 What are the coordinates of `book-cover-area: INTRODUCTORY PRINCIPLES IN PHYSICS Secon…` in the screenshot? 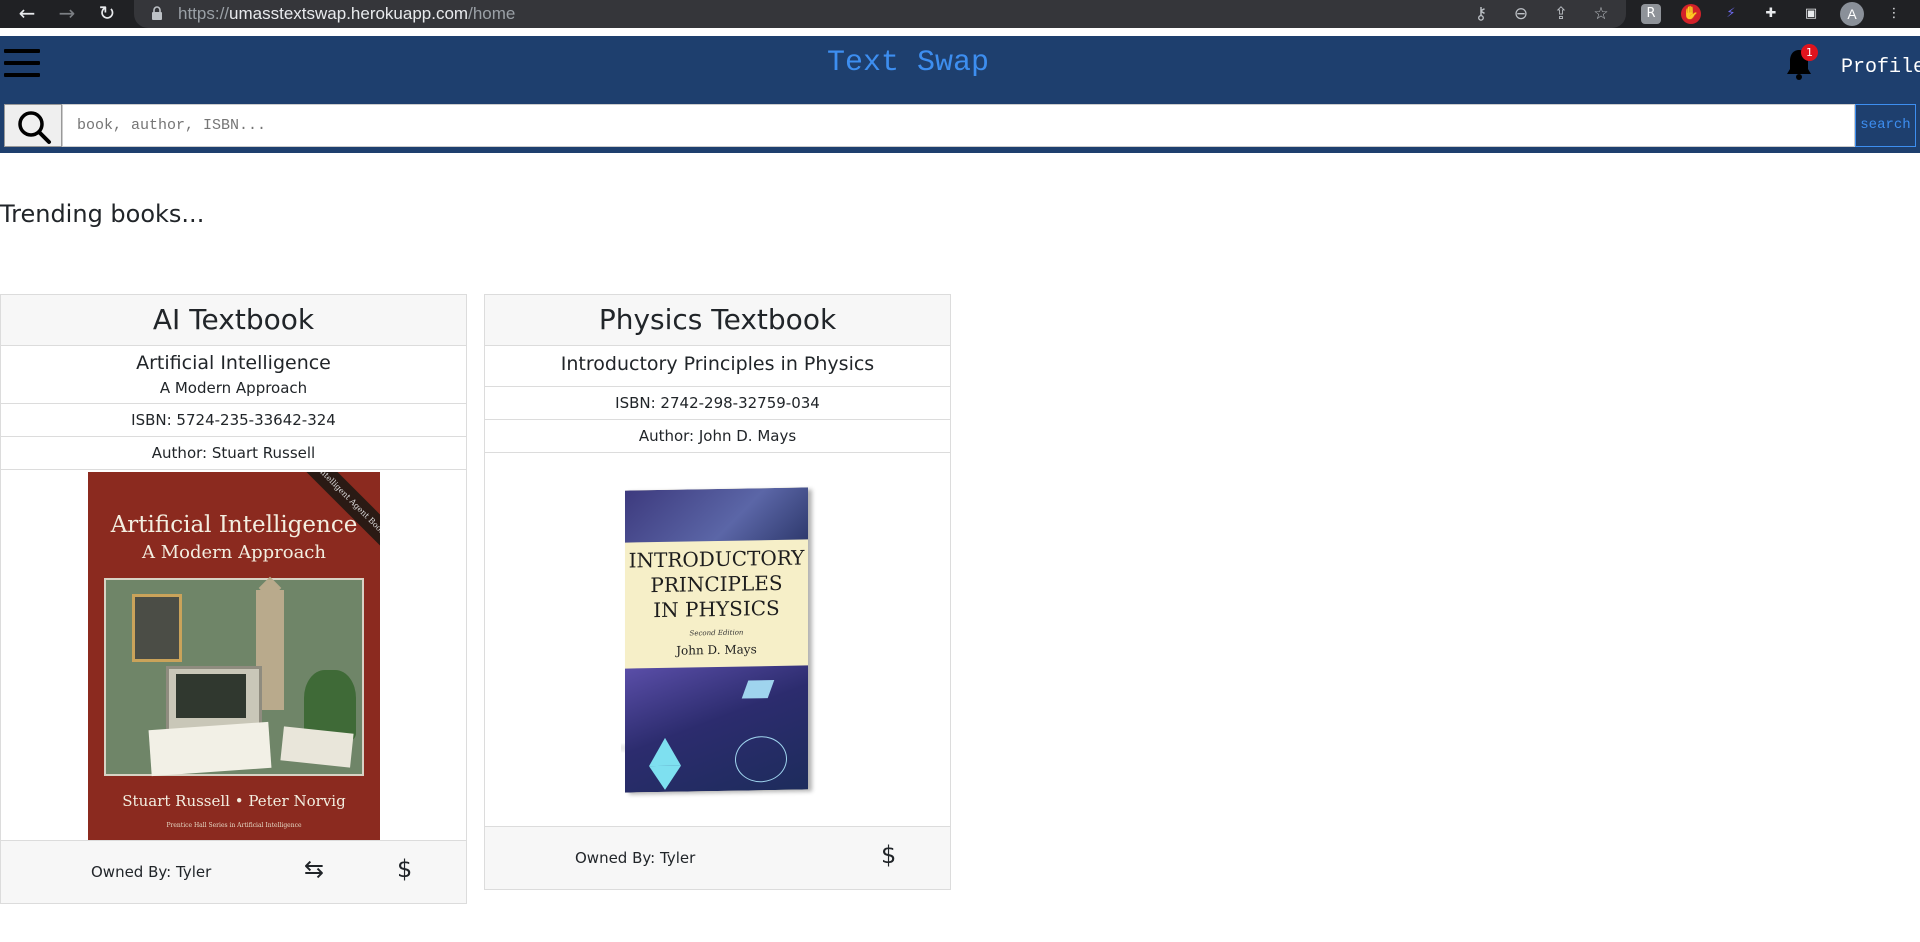 It's located at (717, 640).